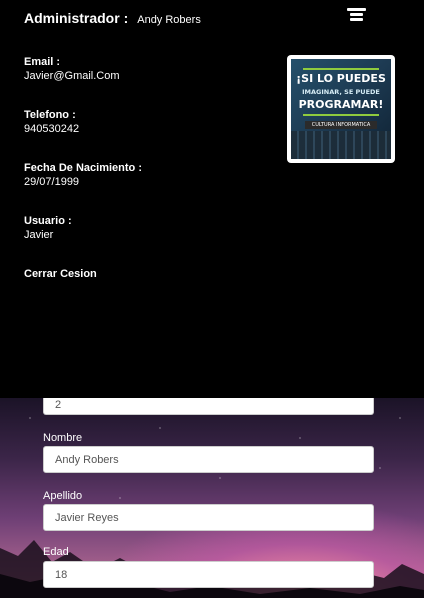  I want to click on usuario-field: Usuario : Javier, so click(48, 228).